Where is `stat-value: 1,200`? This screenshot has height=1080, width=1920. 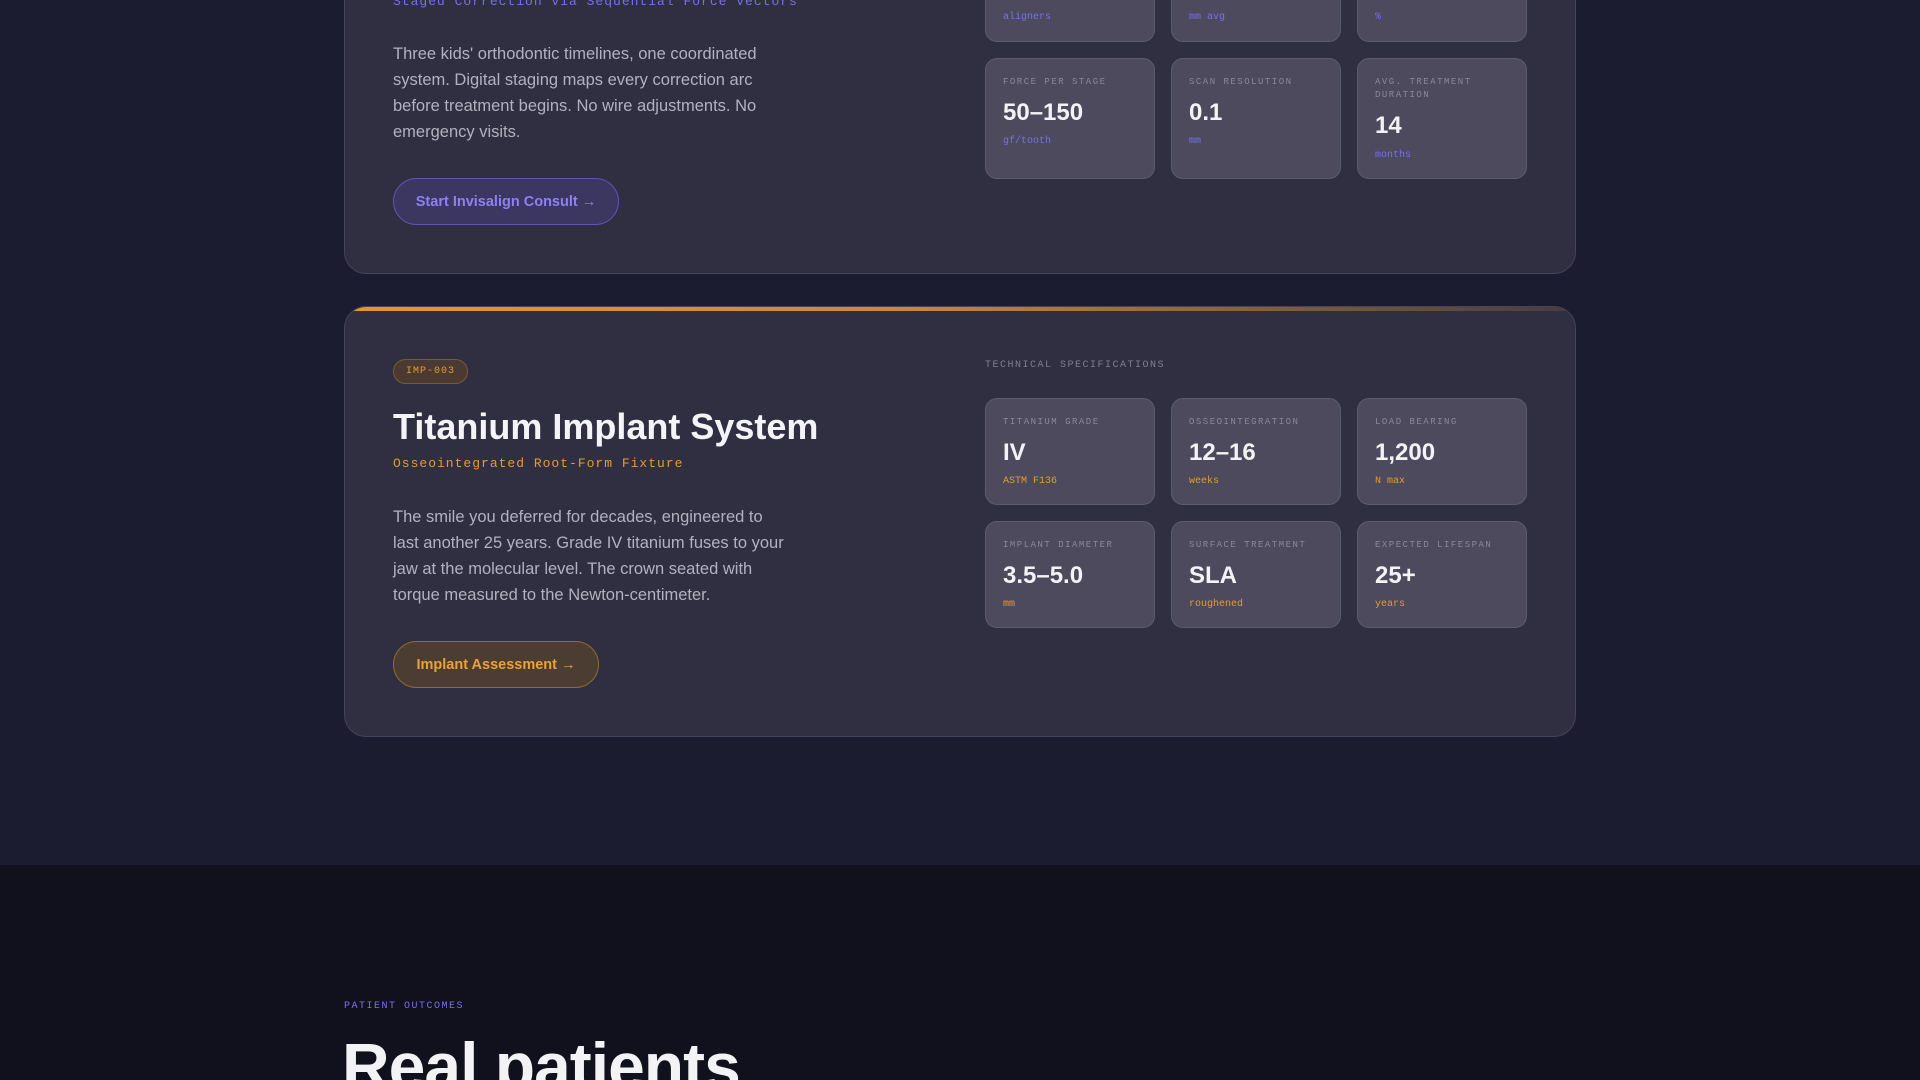 stat-value: 1,200 is located at coordinates (1405, 452).